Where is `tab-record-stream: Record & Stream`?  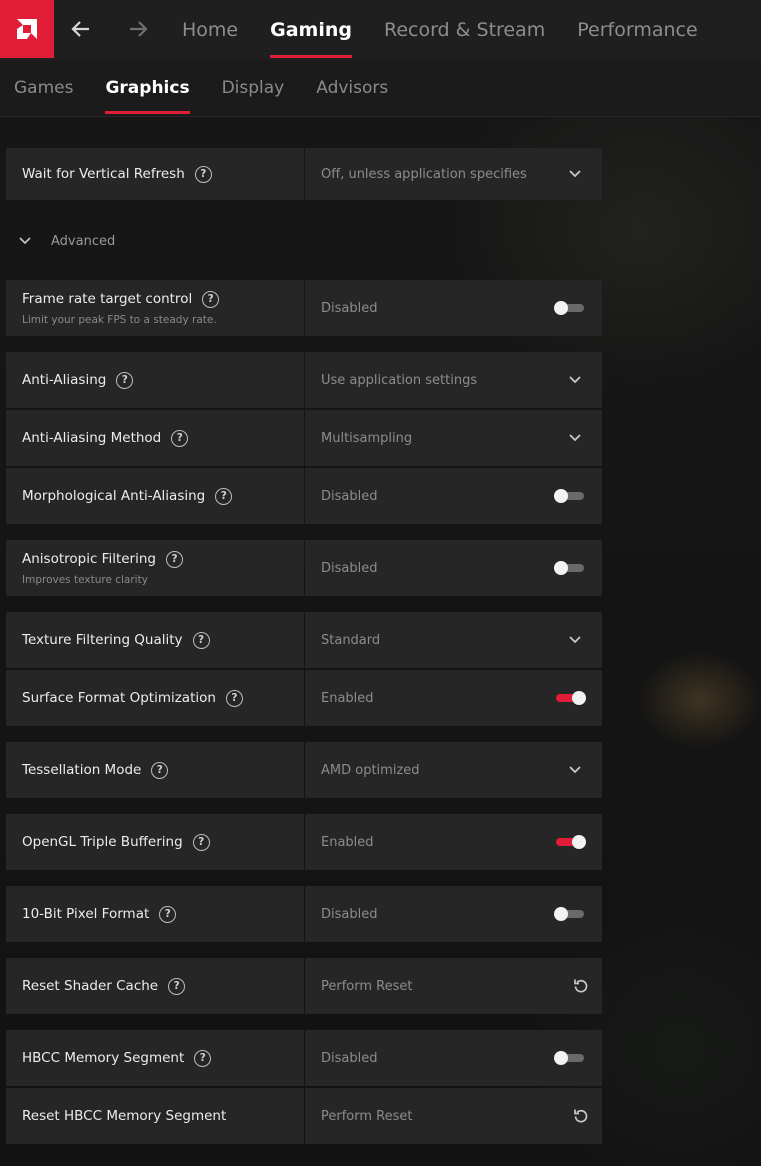 tab-record-stream: Record & Stream is located at coordinates (464, 30).